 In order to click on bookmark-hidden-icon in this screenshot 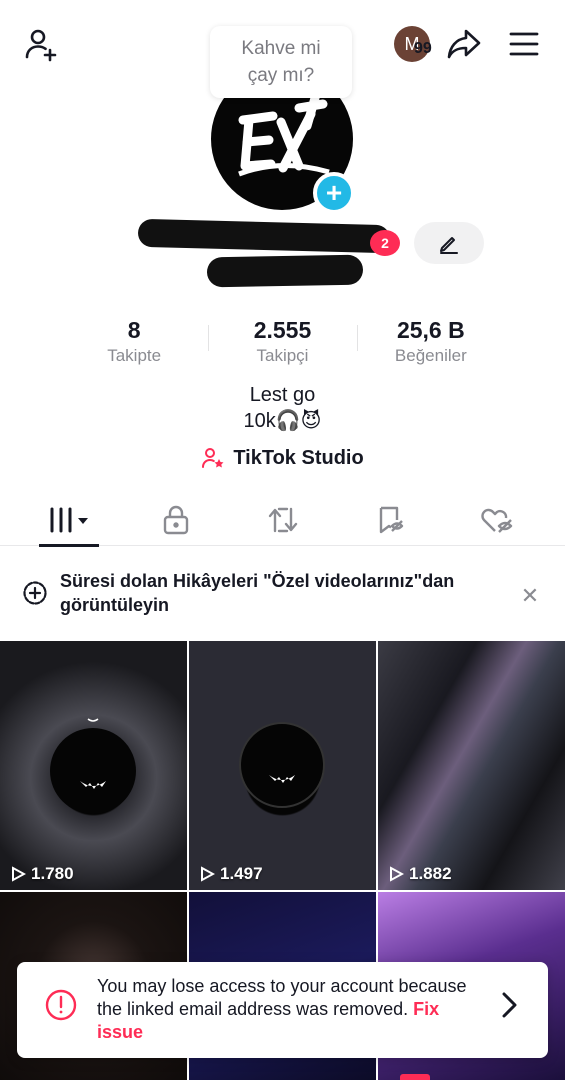, I will do `click(391, 520)`.